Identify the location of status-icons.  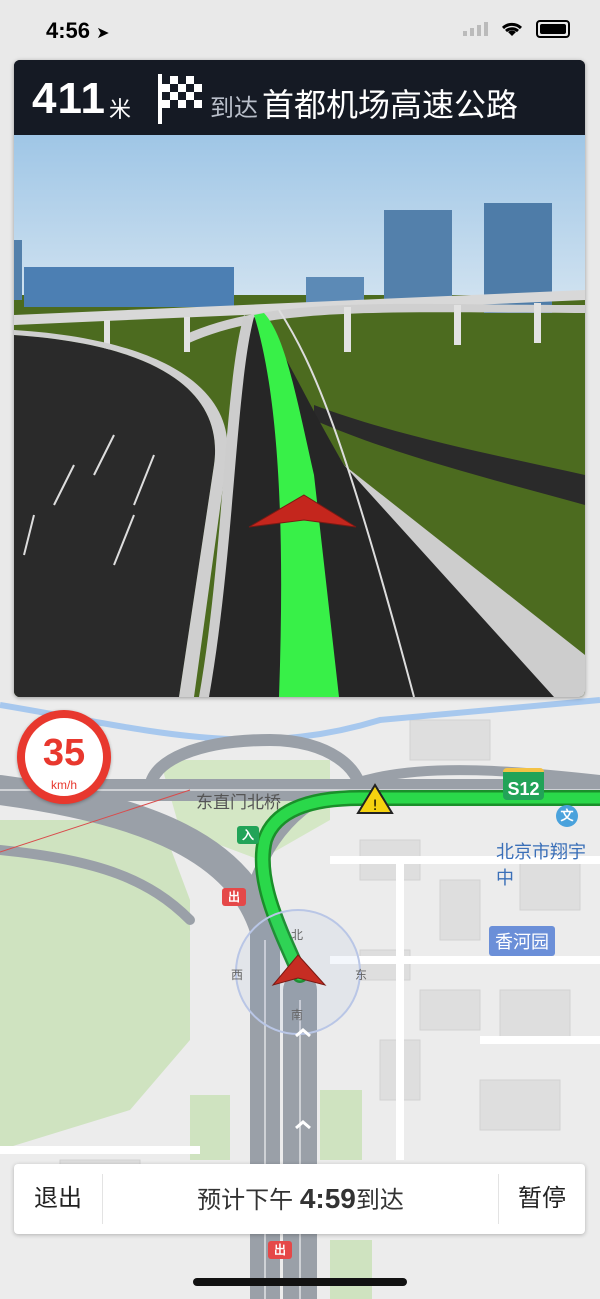
(516, 29).